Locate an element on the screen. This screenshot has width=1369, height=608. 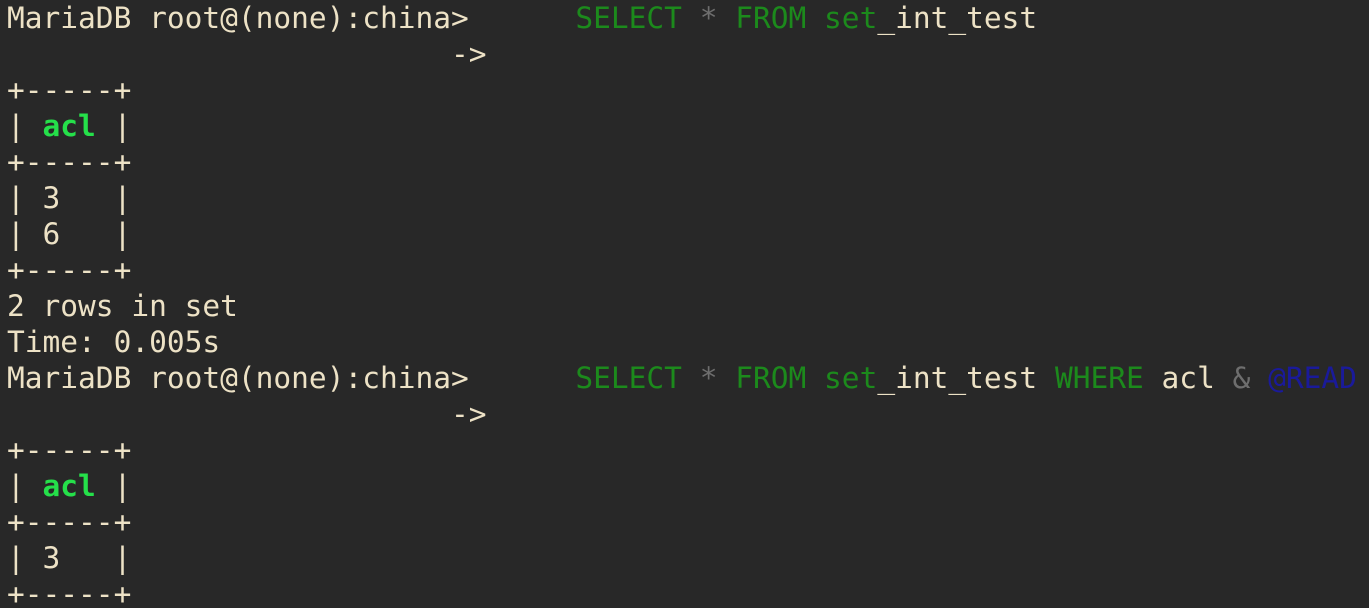
sql-variable: @READ is located at coordinates (1312, 378).